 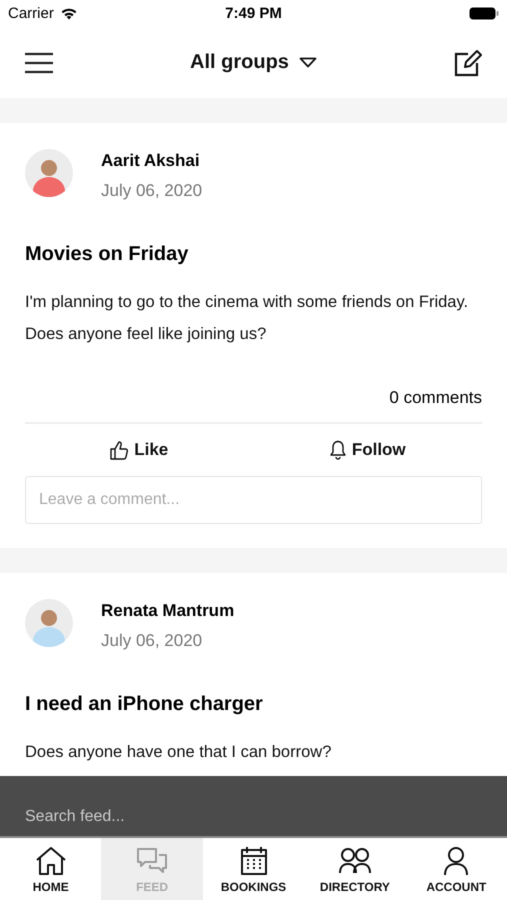 I want to click on carrier-label: Carrier, so click(x=31, y=13).